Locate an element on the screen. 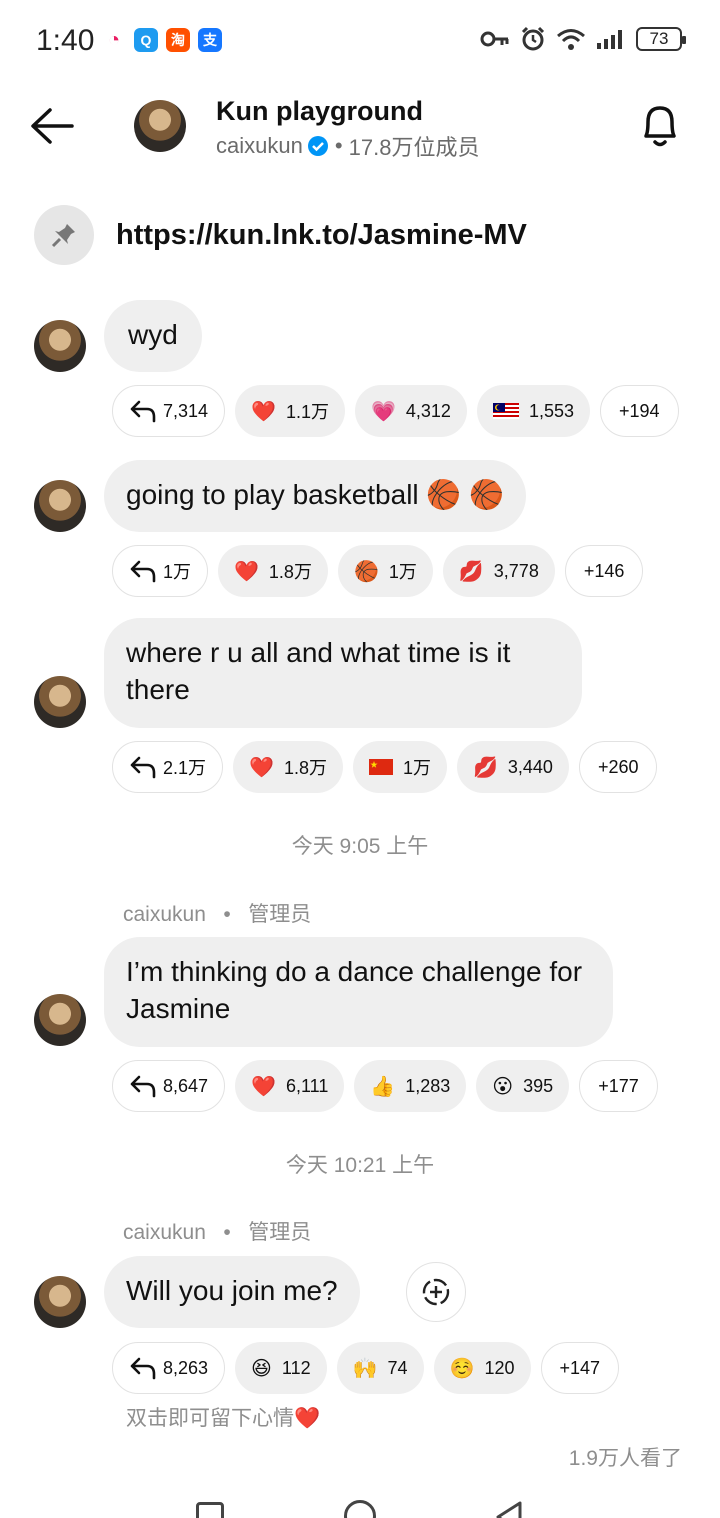  reaction-chip: 👍 1,283 is located at coordinates (410, 1086).